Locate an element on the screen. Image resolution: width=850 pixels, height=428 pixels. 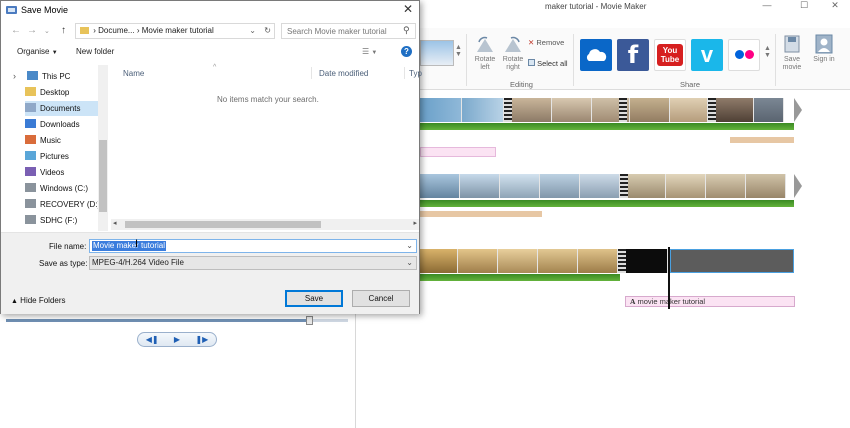
search-input is located at coordinates (348, 31).